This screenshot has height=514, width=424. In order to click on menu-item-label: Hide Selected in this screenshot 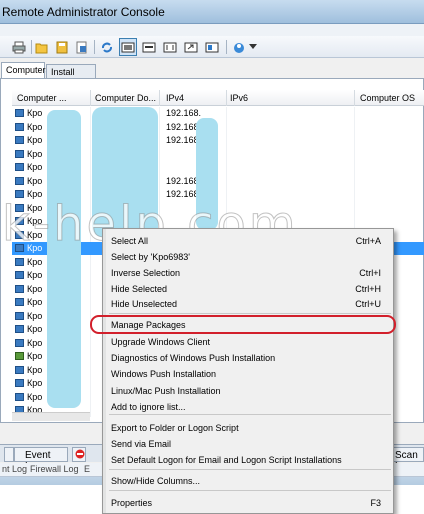, I will do `click(139, 289)`.